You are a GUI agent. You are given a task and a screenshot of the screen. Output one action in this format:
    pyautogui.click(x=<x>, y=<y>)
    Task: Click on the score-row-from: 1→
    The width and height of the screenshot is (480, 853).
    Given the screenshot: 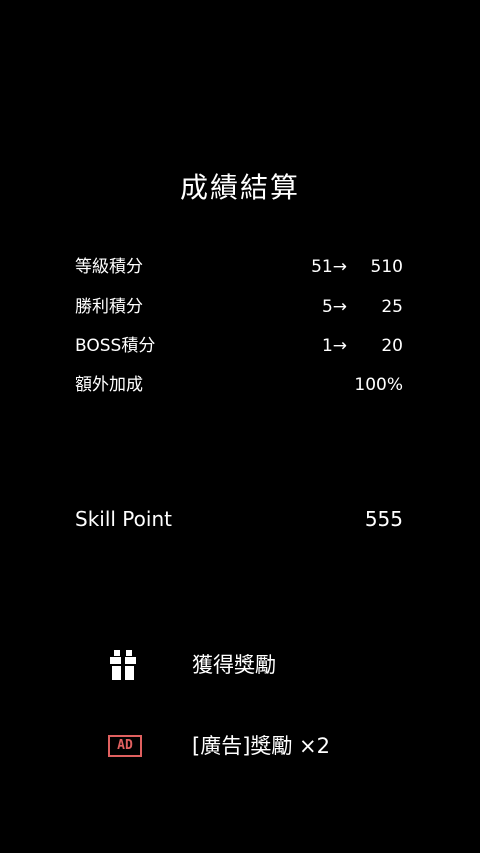 What is the action you would take?
    pyautogui.click(x=334, y=346)
    